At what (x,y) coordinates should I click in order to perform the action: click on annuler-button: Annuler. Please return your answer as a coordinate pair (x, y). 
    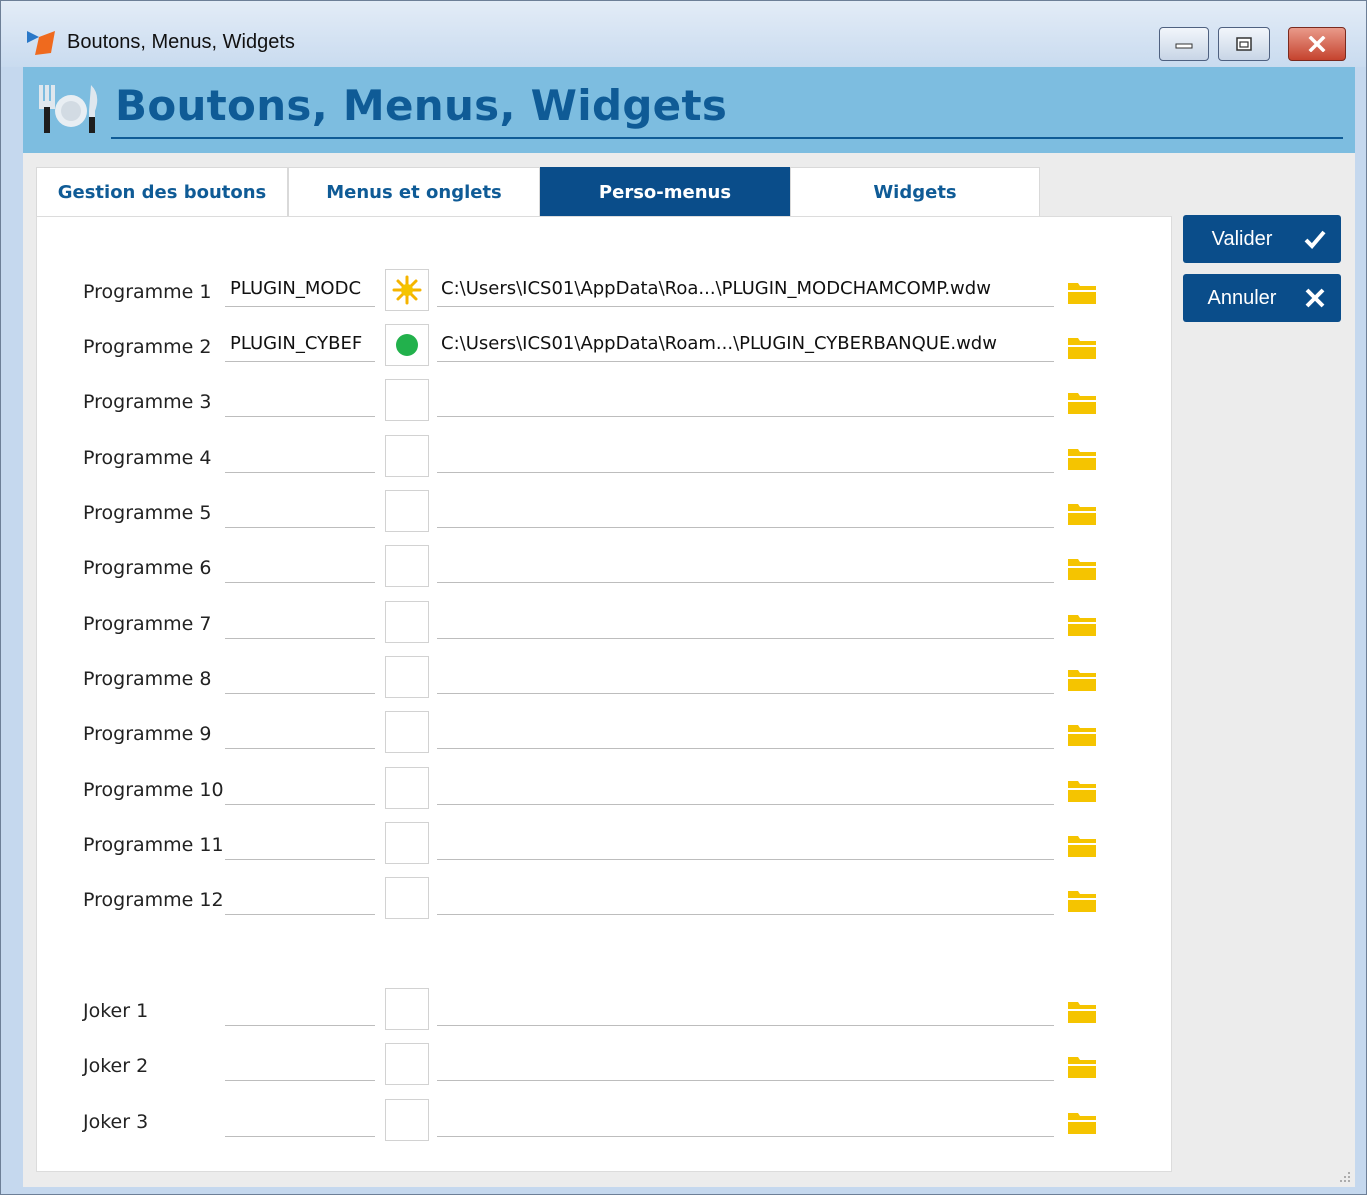
    Looking at the image, I should click on (1262, 298).